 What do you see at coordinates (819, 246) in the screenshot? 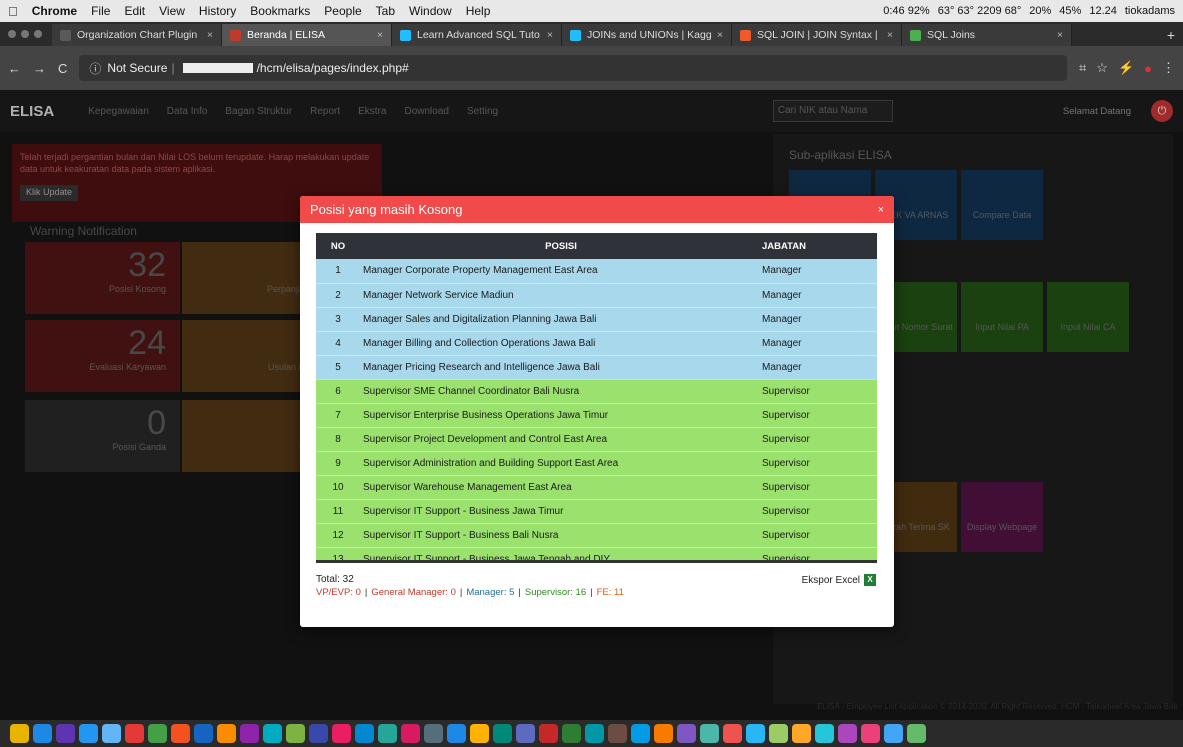
I see `column-header-jabatan: JABATAN` at bounding box center [819, 246].